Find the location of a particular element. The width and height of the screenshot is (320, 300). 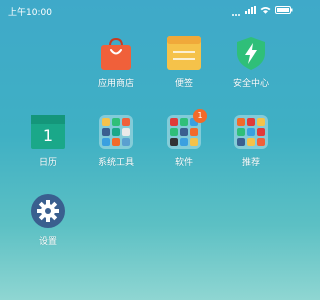

shopping-bag-icon is located at coordinates (116, 53).